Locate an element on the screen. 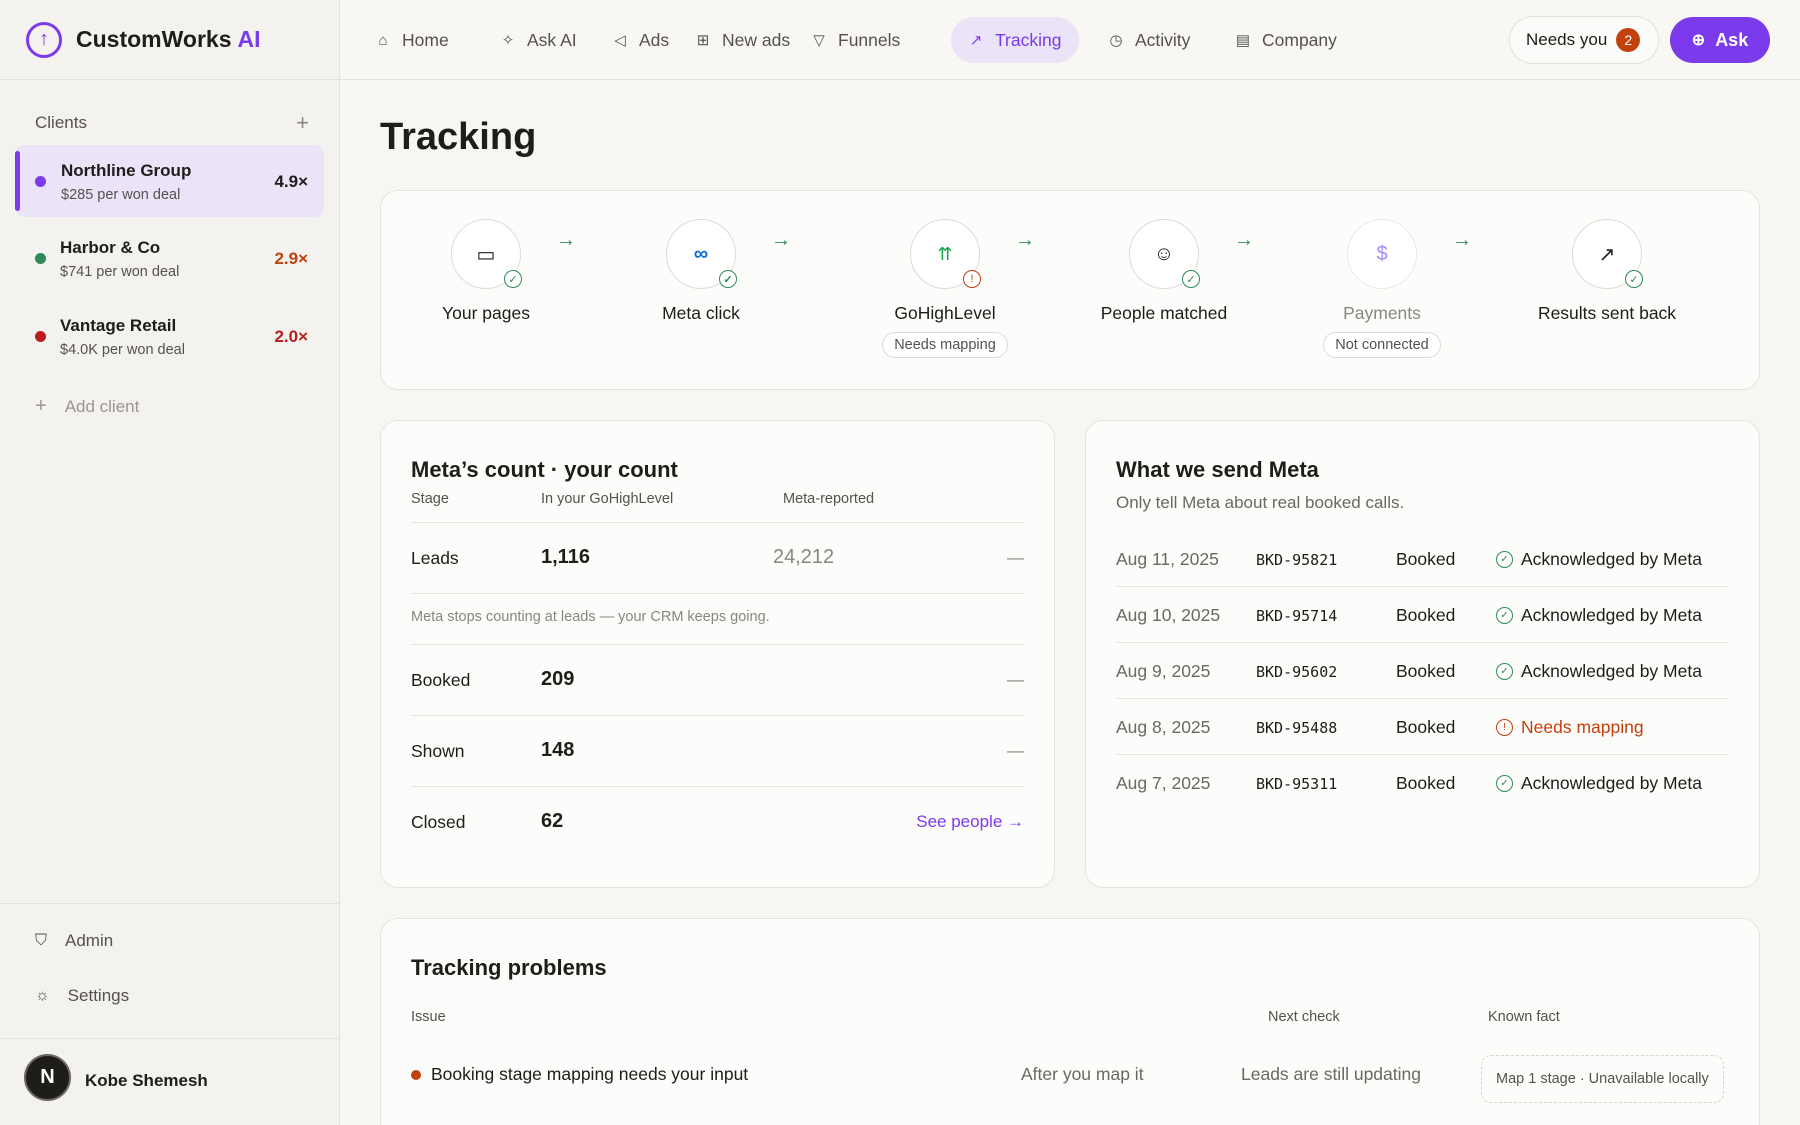  add-client-plus-icon: + is located at coordinates (302, 123).